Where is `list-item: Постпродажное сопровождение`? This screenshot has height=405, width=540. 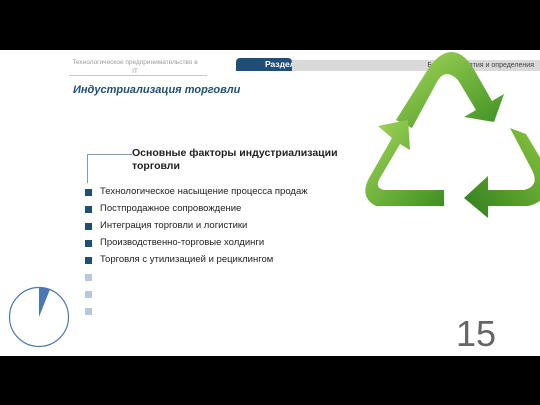 list-item: Постпродажное сопровождение is located at coordinates (196, 211).